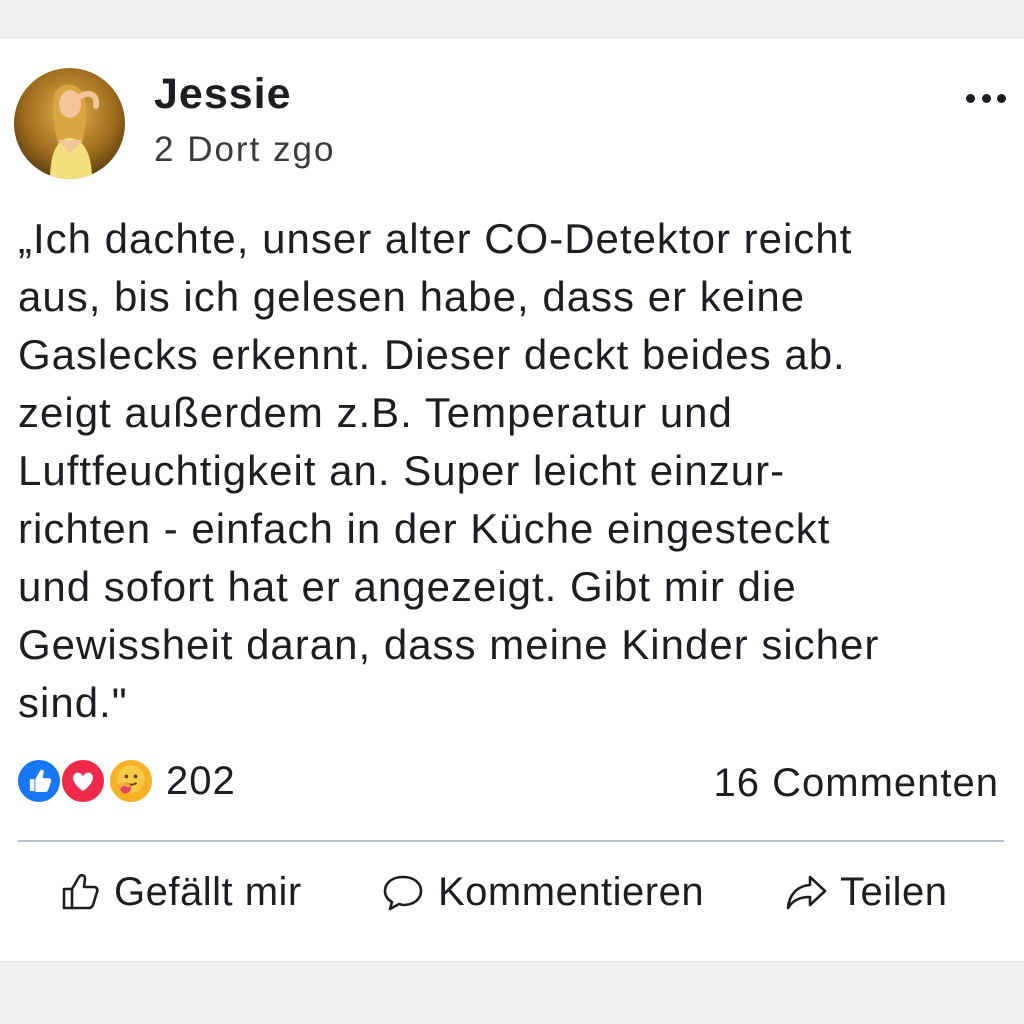 The width and height of the screenshot is (1024, 1024). What do you see at coordinates (511, 841) in the screenshot?
I see `divider` at bounding box center [511, 841].